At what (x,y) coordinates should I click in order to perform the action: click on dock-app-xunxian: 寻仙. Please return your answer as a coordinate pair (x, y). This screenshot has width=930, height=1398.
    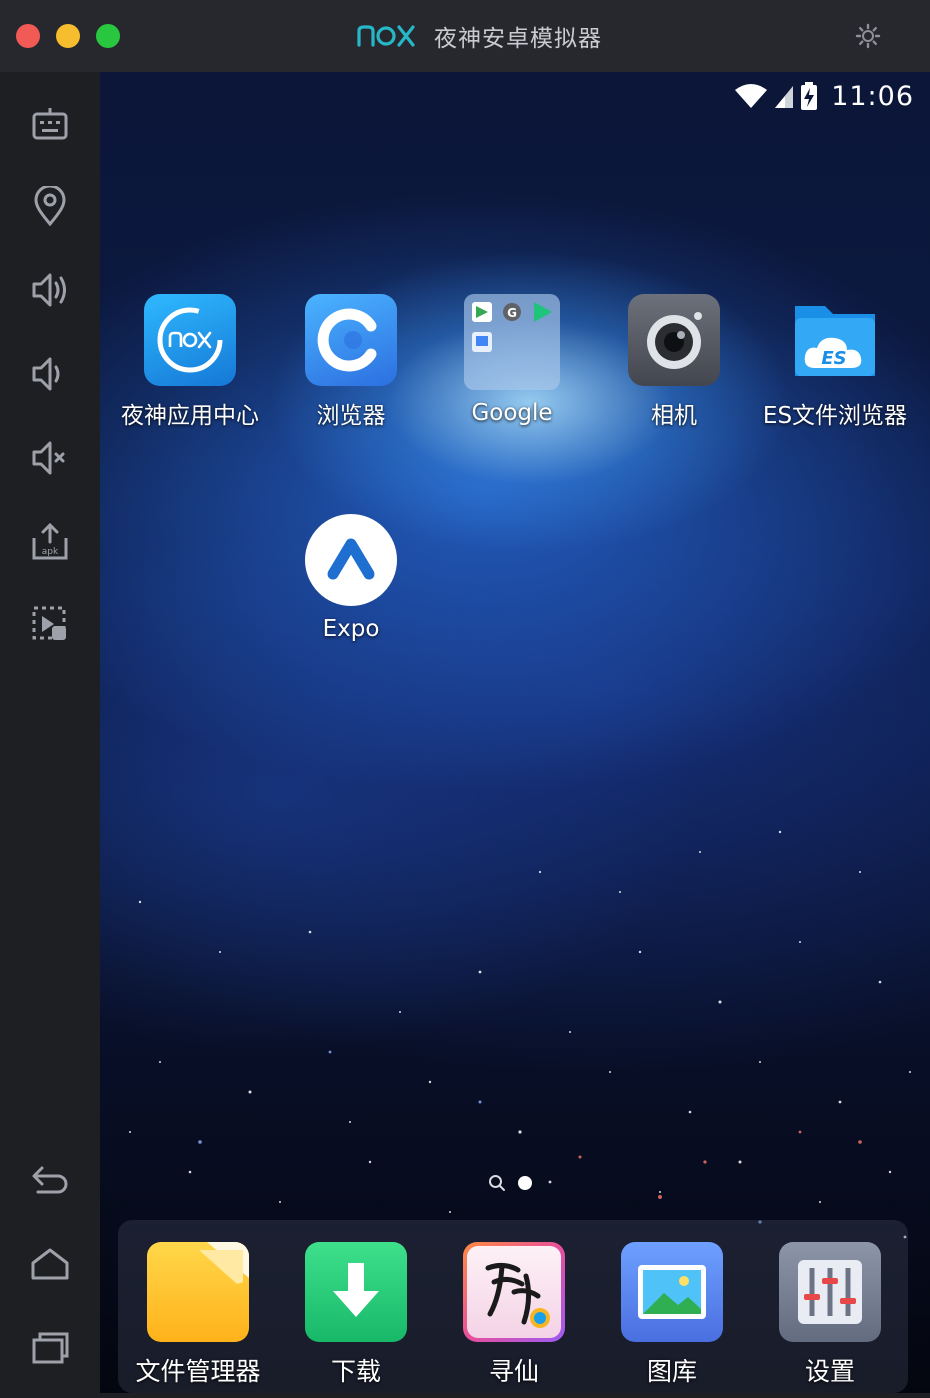
    Looking at the image, I should click on (514, 1315).